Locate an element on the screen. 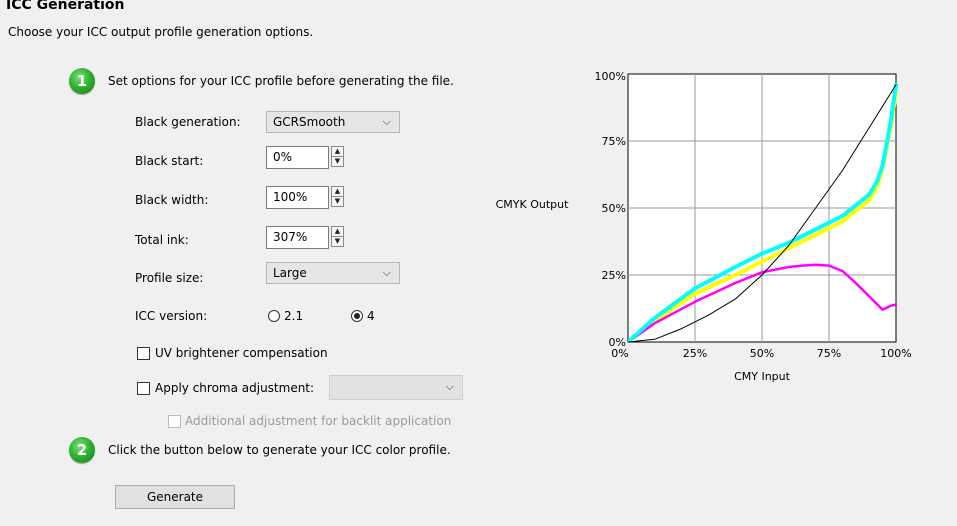  step-one-icon: 1 is located at coordinates (82, 81).